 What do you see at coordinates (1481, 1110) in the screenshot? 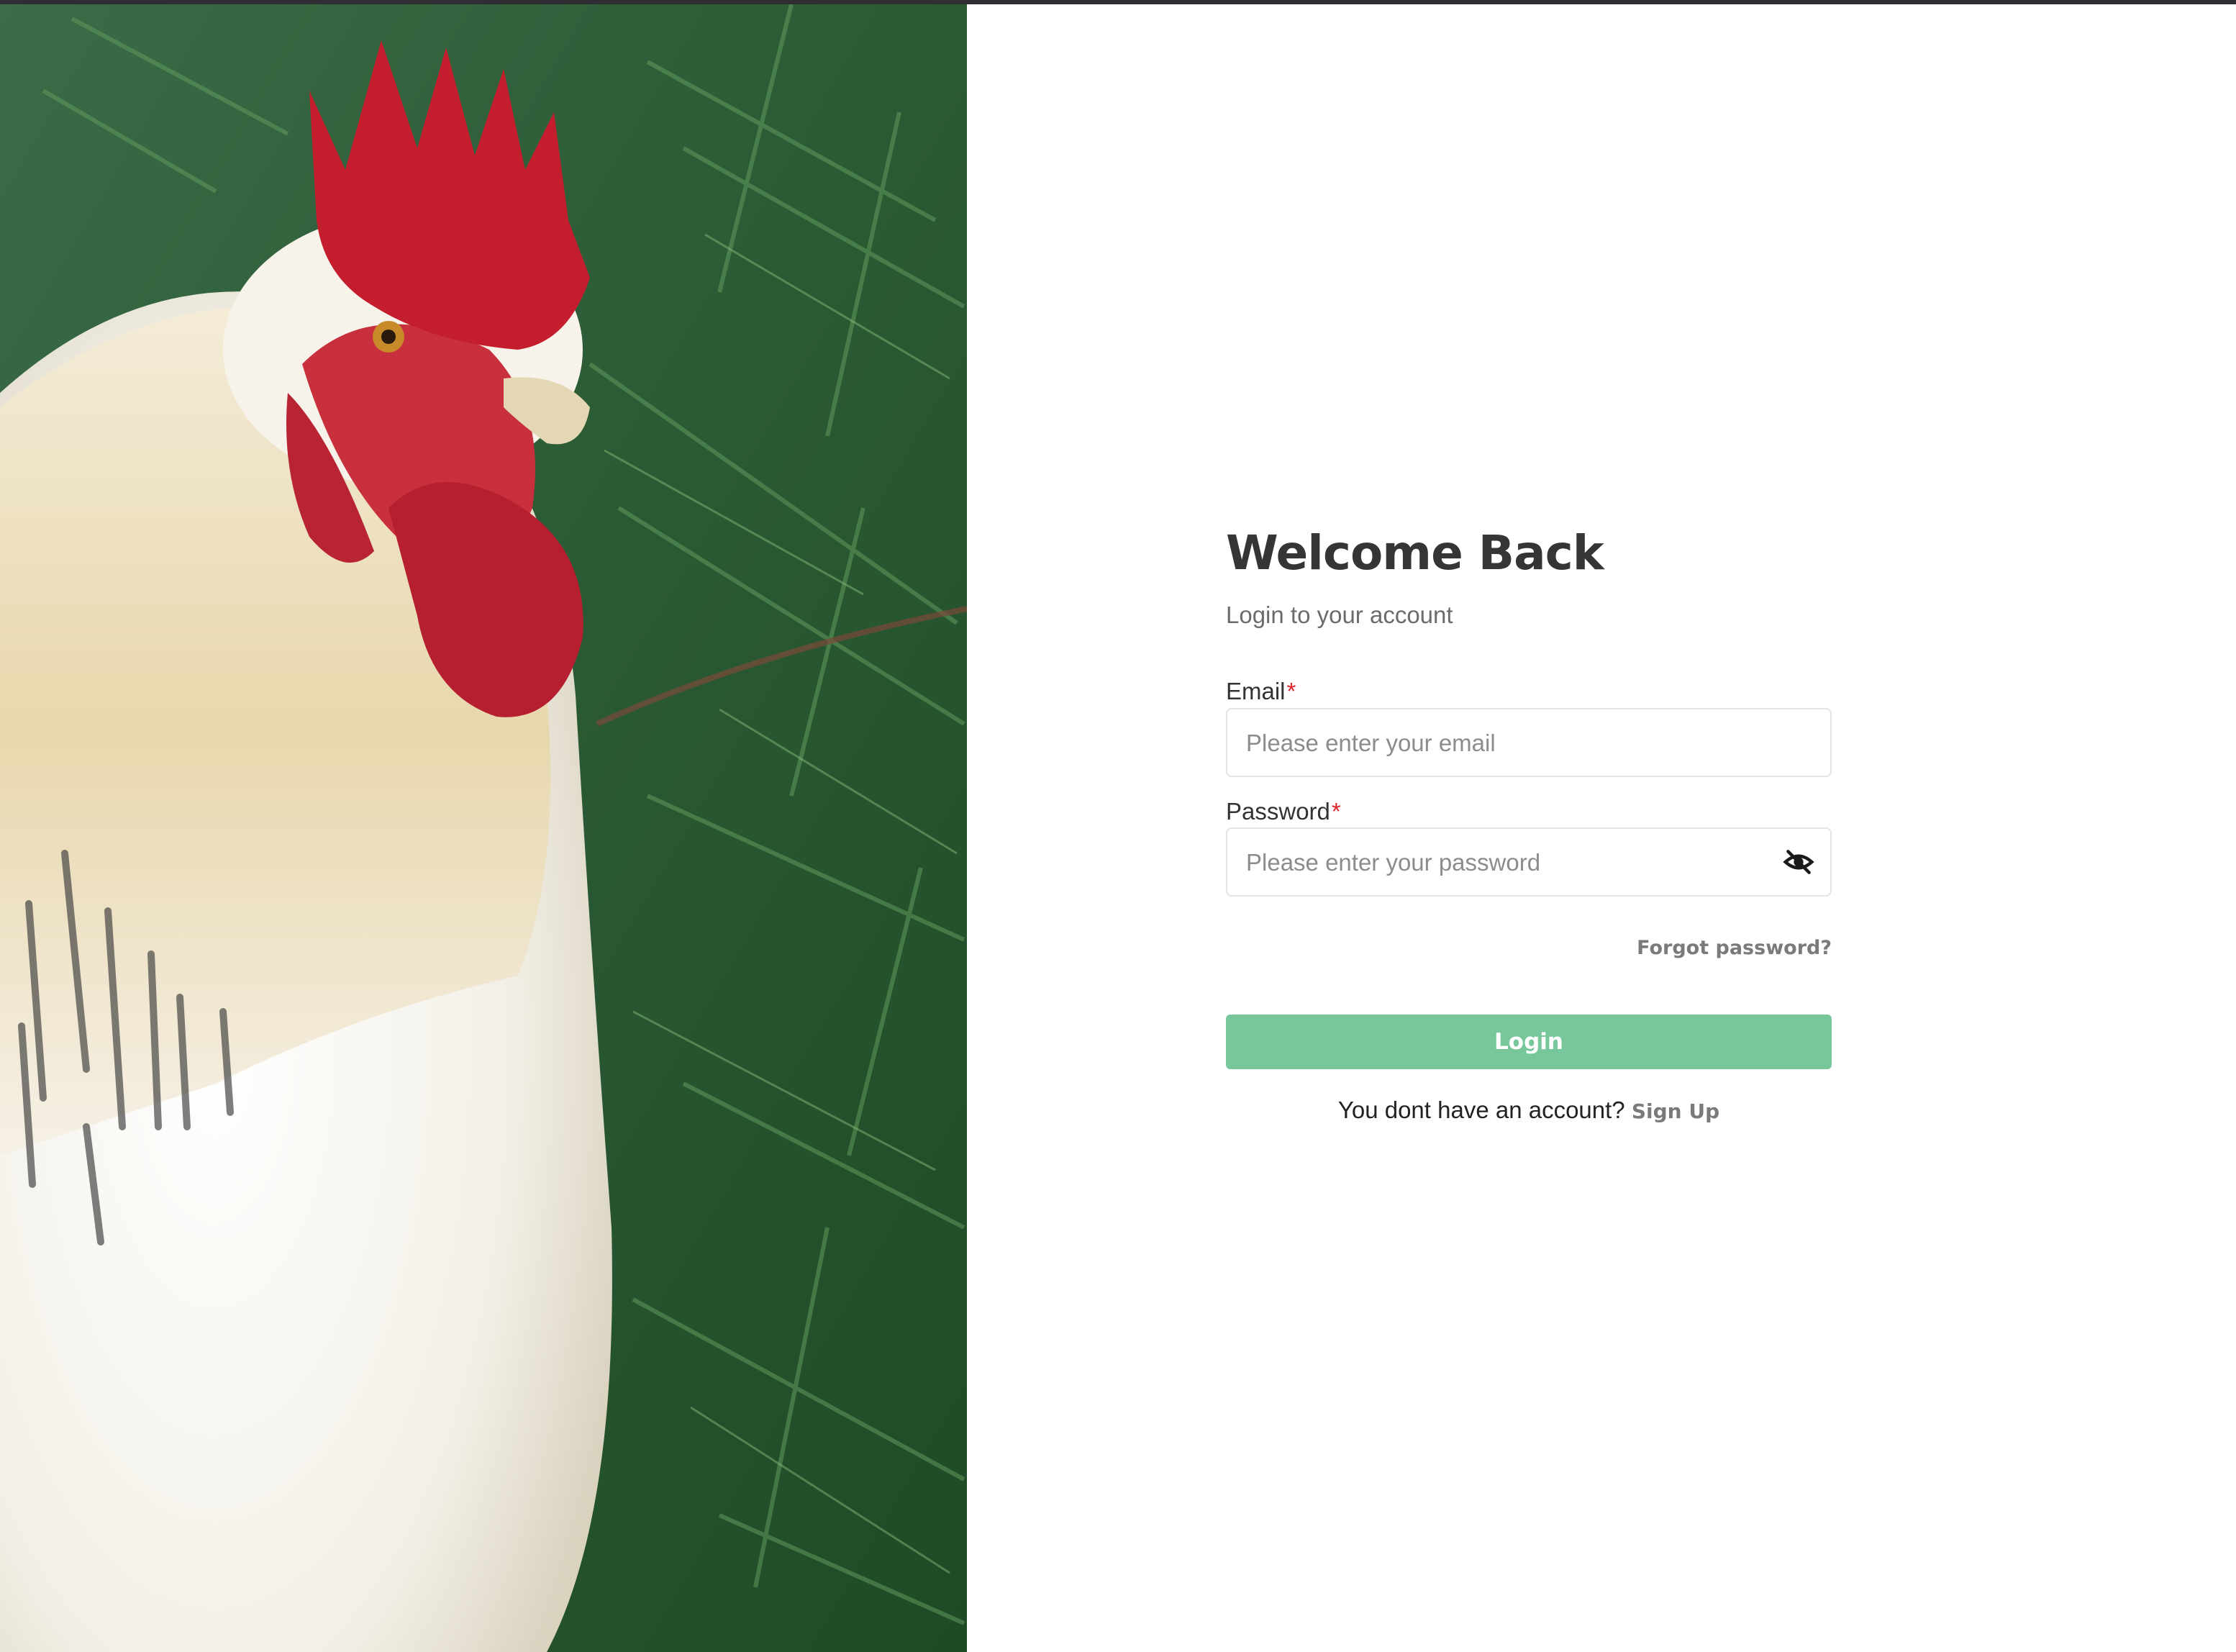
I see `signup-prompt: You dont have an account?` at bounding box center [1481, 1110].